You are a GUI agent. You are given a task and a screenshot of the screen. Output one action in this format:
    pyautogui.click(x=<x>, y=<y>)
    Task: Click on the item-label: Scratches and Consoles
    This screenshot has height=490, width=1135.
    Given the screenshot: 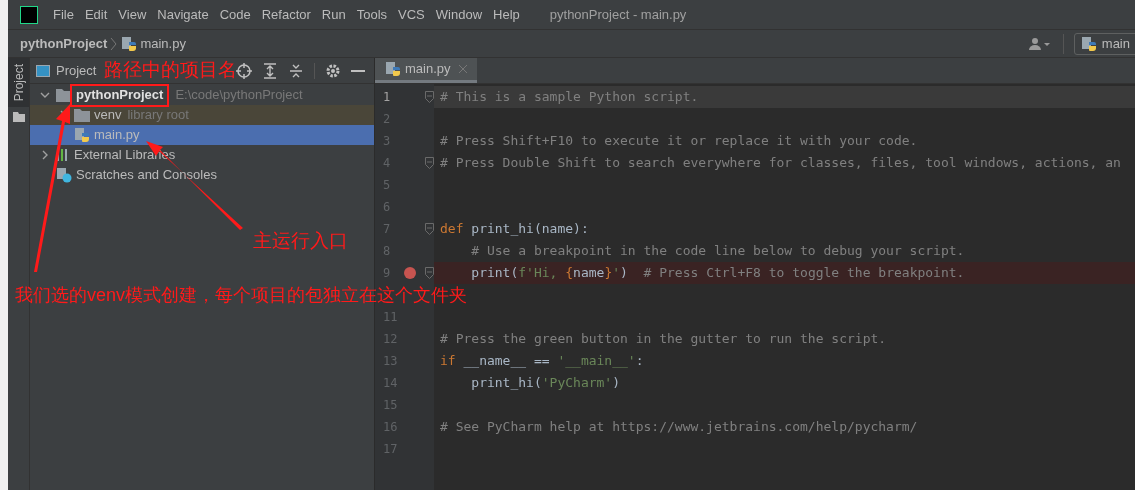 What is the action you would take?
    pyautogui.click(x=146, y=175)
    